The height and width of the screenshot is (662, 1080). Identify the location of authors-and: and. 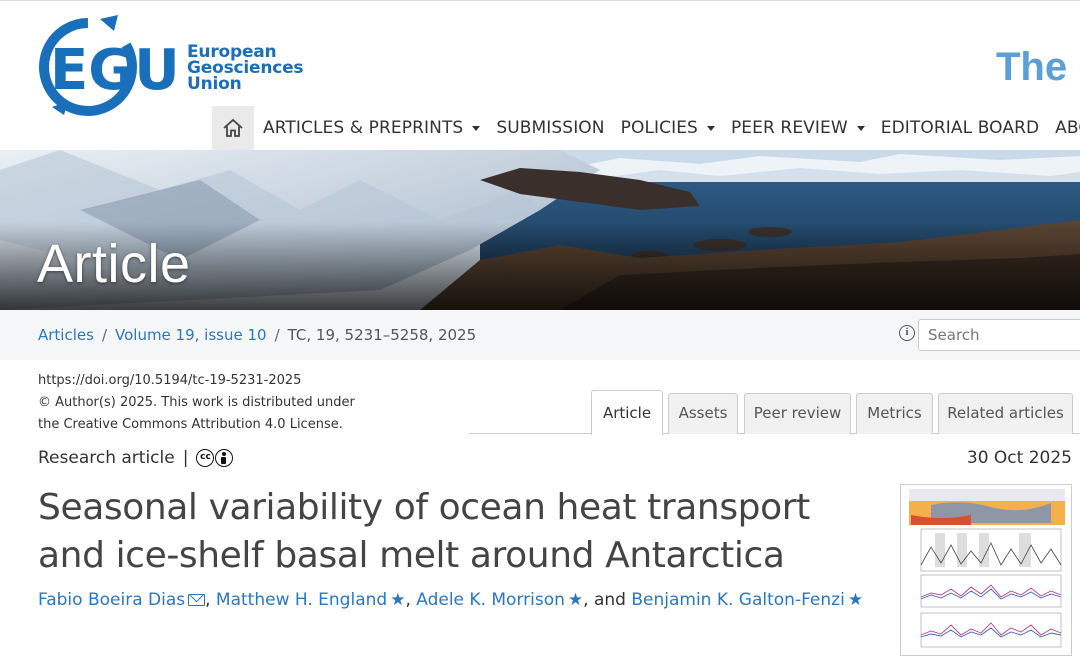
(609, 600).